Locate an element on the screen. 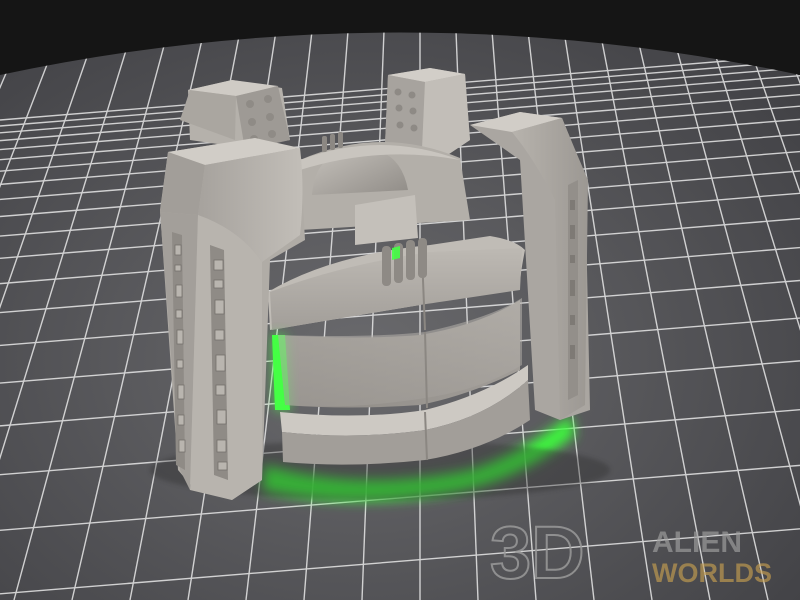 Image resolution: width=800 pixels, height=600 pixels. watermark-logo-mark: 3D is located at coordinates (537, 552).